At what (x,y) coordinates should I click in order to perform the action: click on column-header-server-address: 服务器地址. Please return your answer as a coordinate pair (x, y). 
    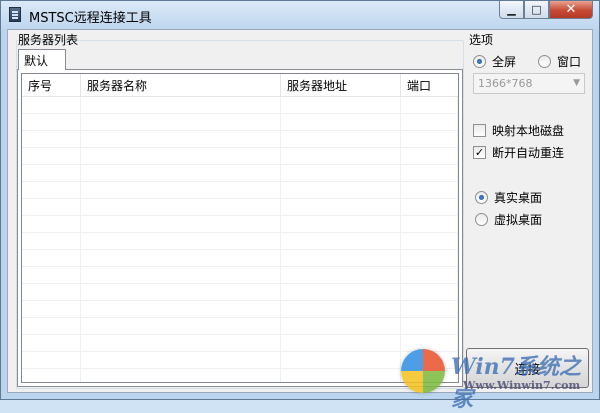
    Looking at the image, I should click on (341, 85).